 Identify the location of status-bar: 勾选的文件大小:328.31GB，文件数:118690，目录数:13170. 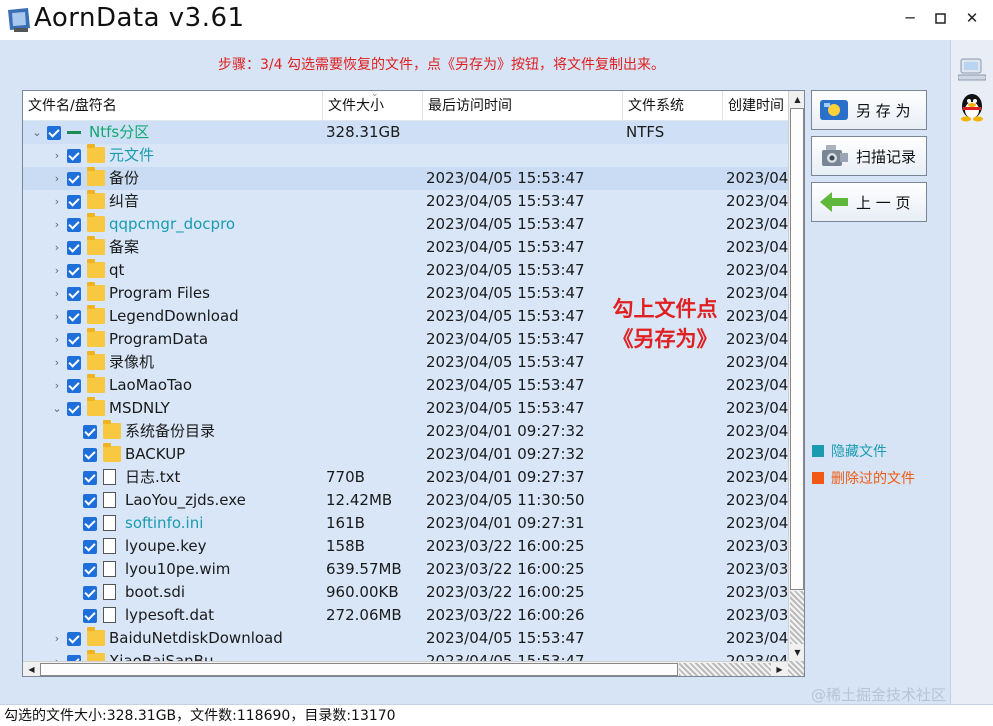
(496, 715).